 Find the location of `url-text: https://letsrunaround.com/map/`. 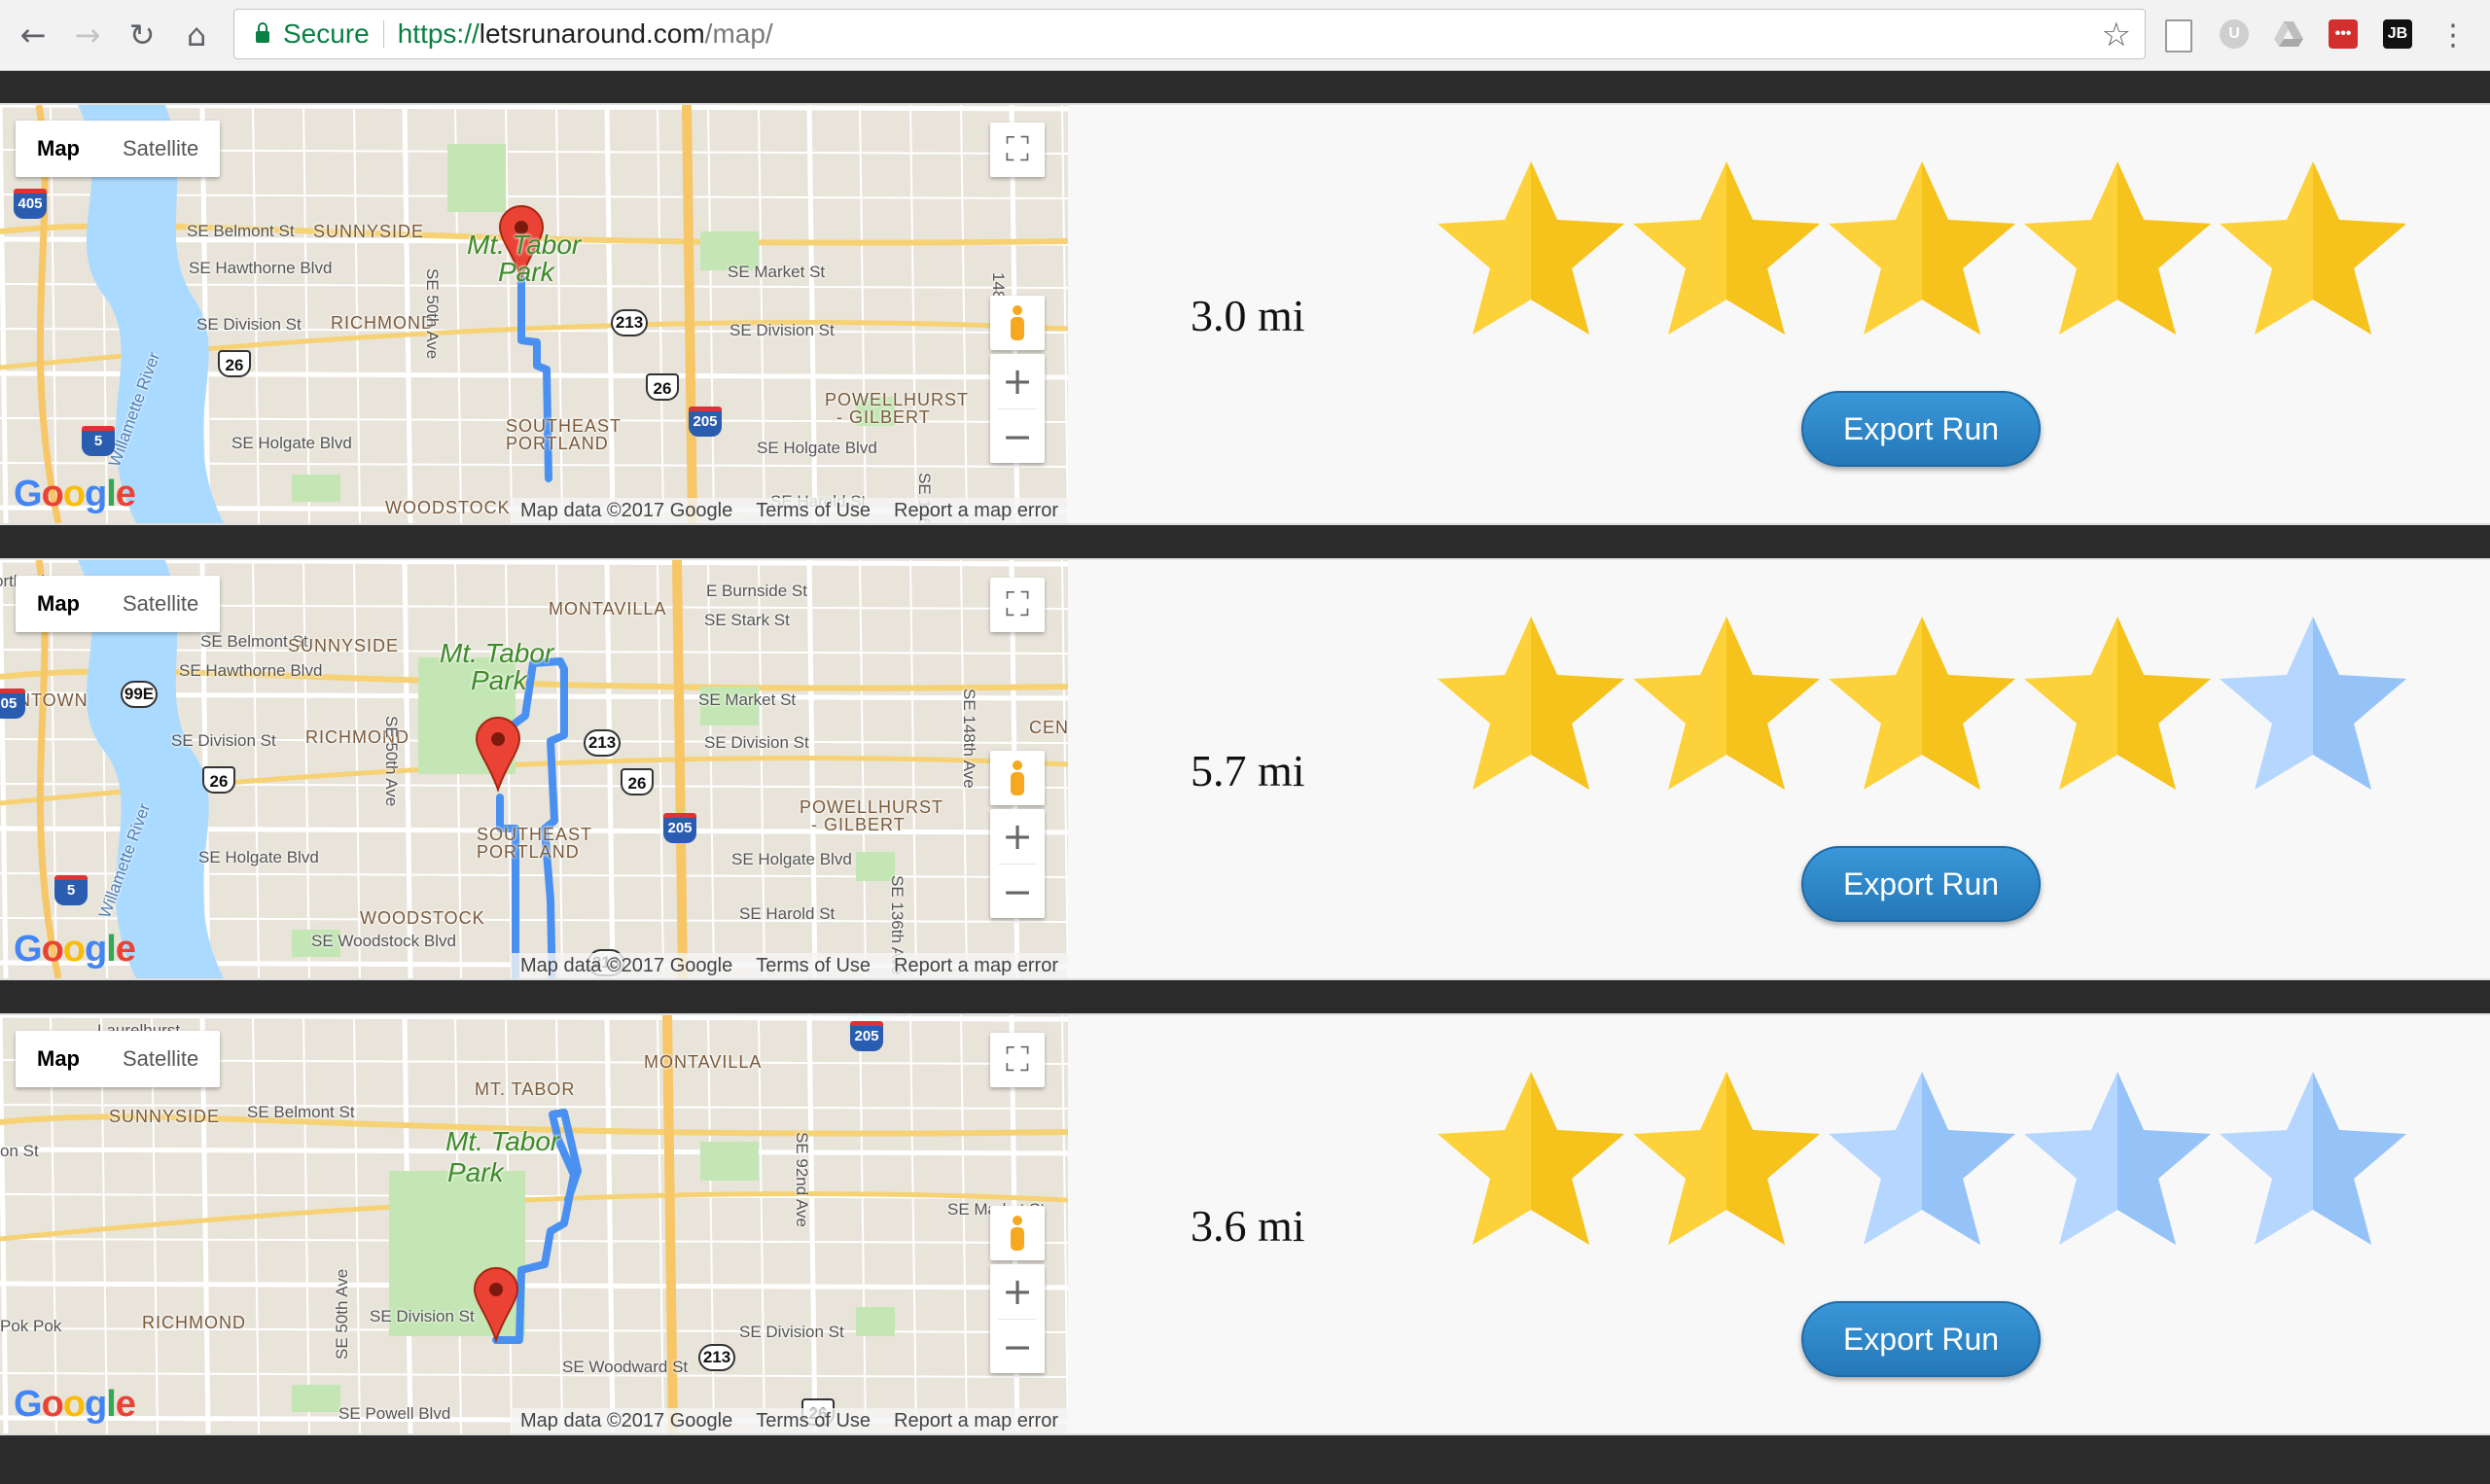

url-text: https://letsrunaround.com/map/ is located at coordinates (585, 34).